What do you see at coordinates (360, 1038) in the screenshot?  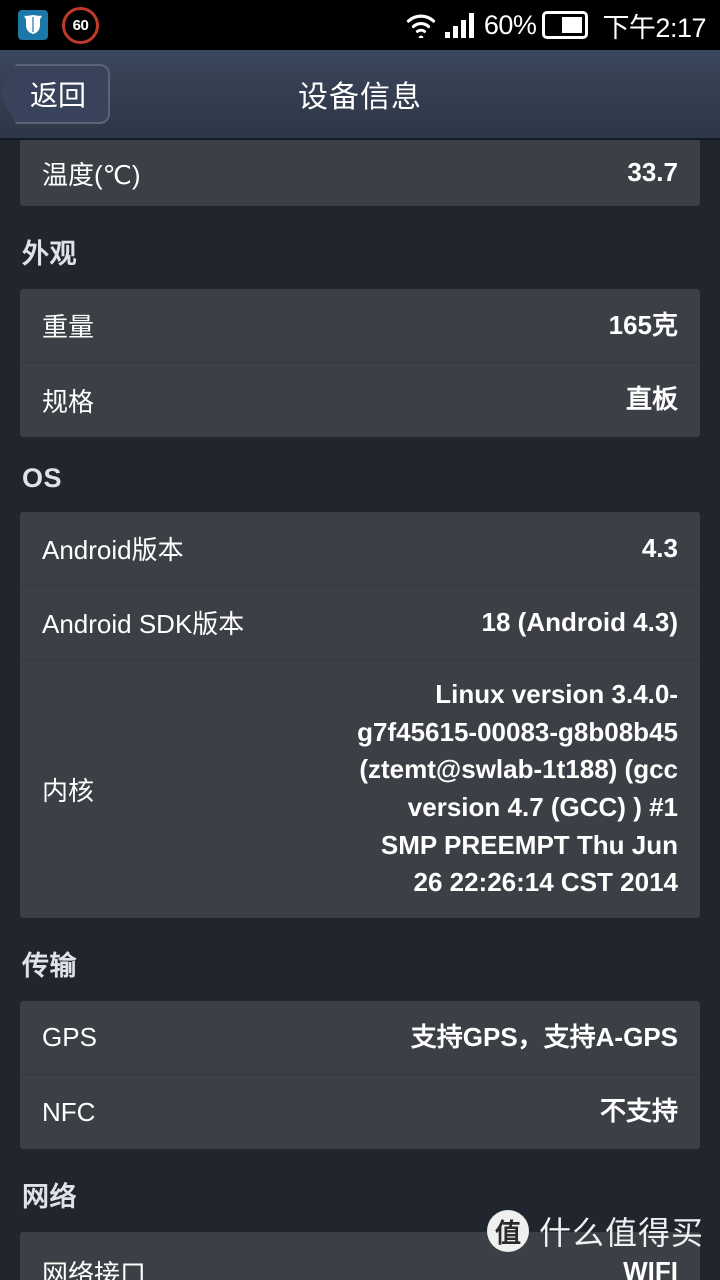 I see `table-row: GPS 支持GPS，支持A-GPS` at bounding box center [360, 1038].